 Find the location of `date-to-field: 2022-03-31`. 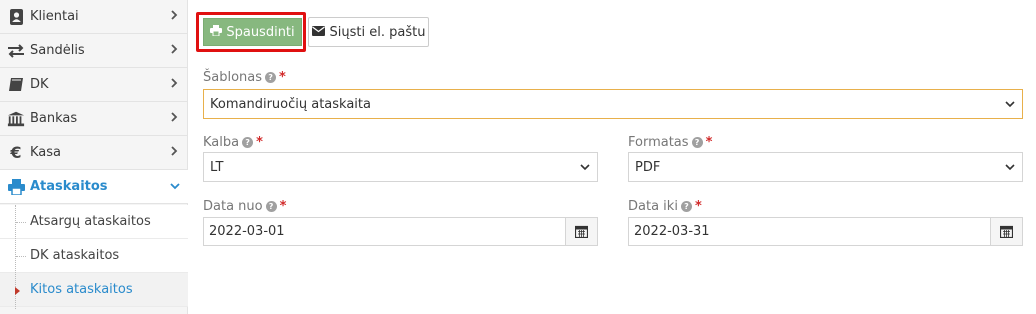

date-to-field: 2022-03-31 is located at coordinates (825, 231).